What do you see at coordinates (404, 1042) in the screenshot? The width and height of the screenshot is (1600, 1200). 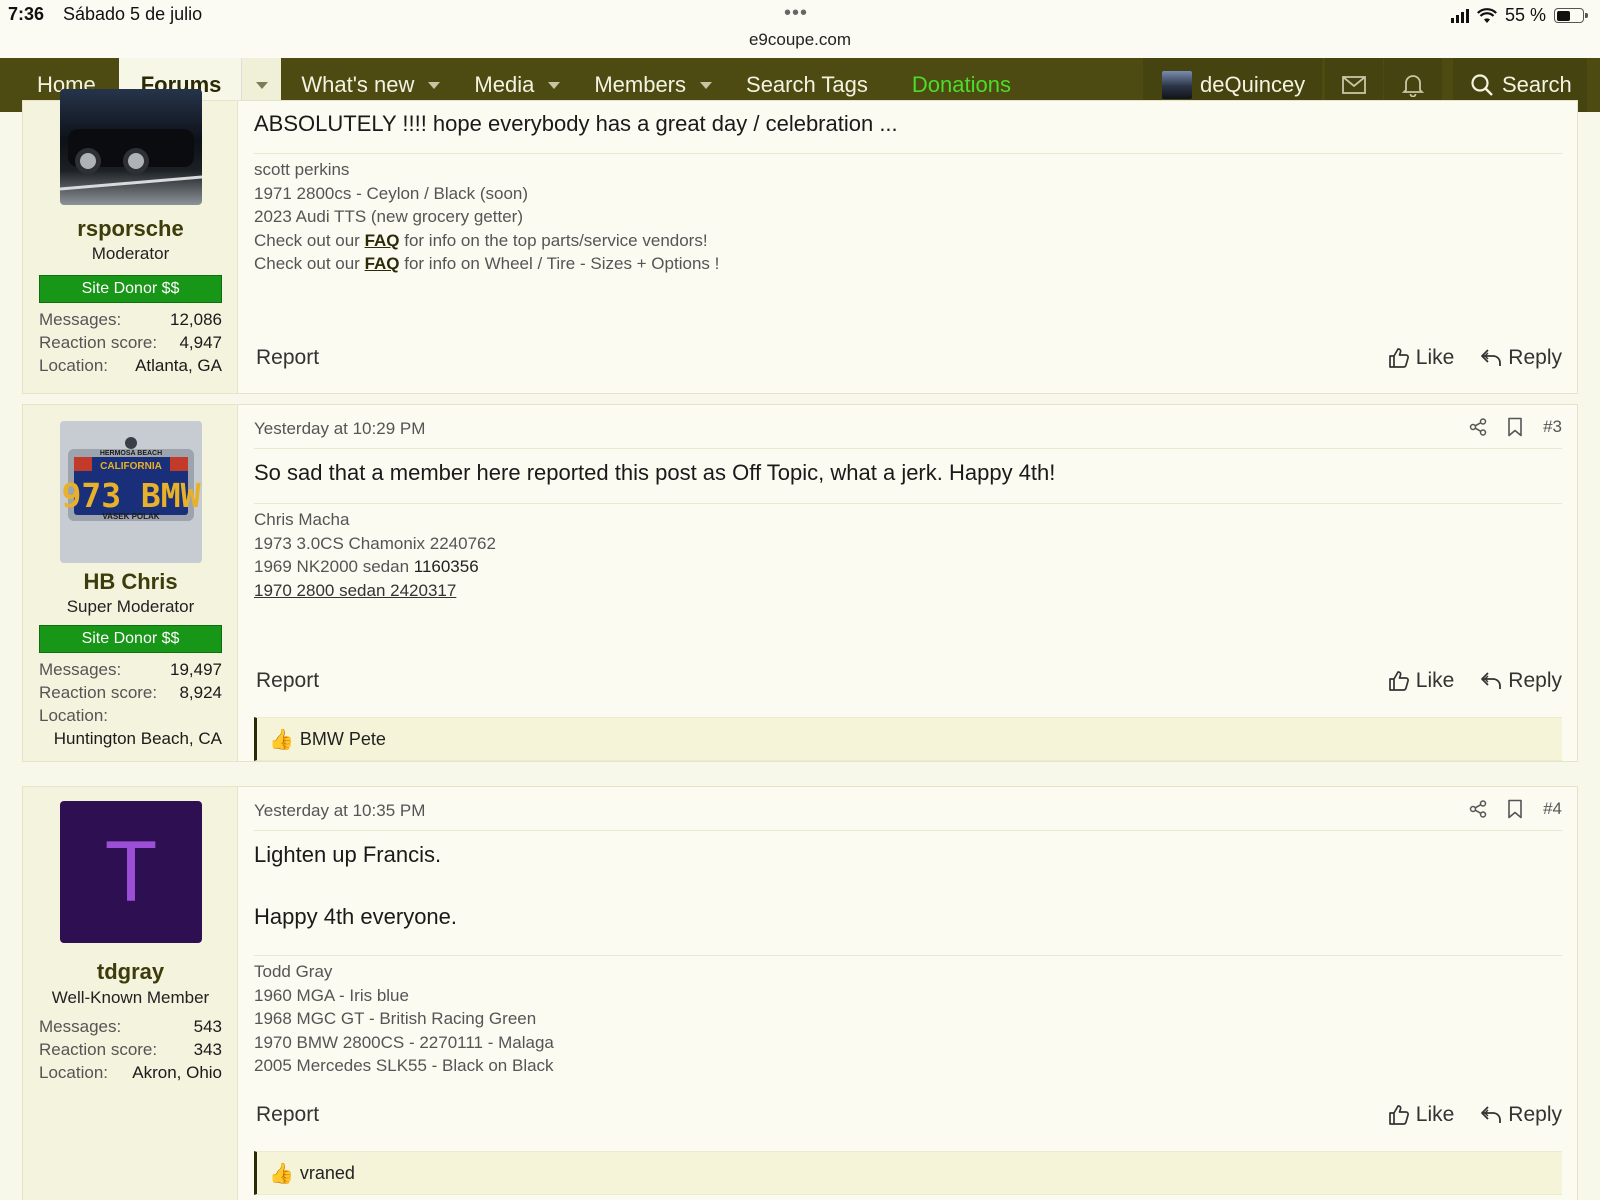 I see `sig-line: 1970 BMW 2800CS - 2270111 - Malaga` at bounding box center [404, 1042].